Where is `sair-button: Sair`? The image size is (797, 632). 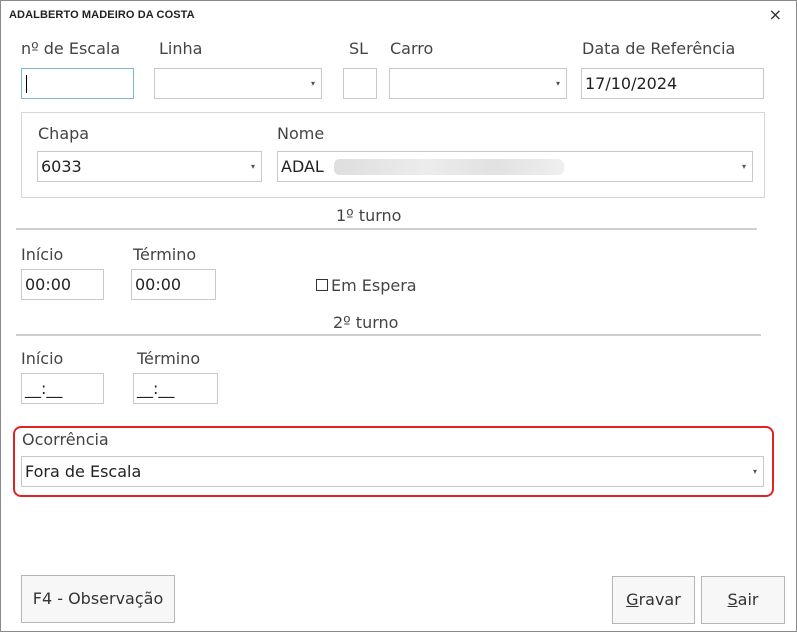
sair-button: Sair is located at coordinates (743, 600).